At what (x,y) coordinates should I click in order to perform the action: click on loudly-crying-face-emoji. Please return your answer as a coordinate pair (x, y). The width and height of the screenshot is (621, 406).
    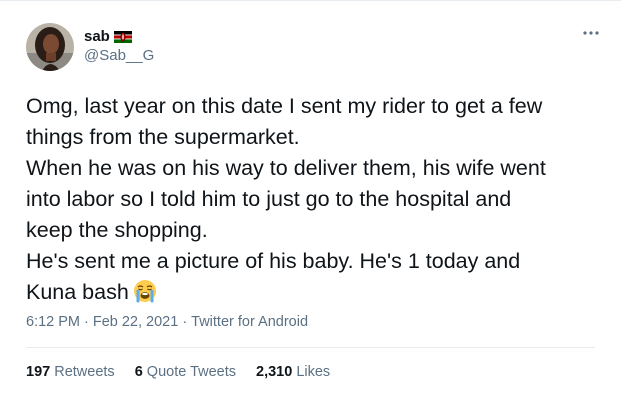
    Looking at the image, I should click on (145, 295).